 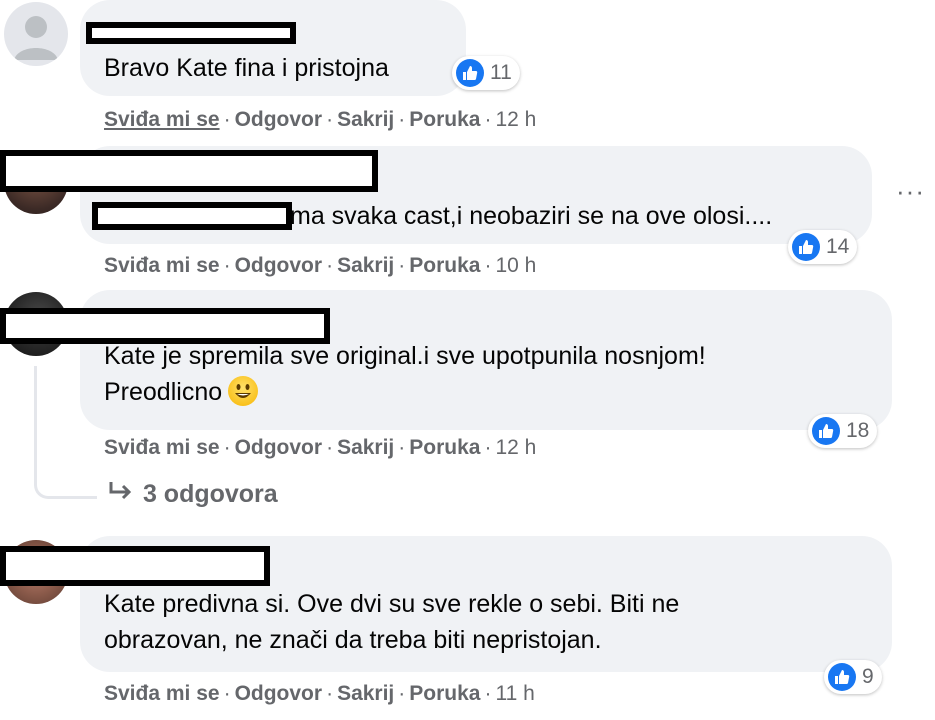 What do you see at coordinates (243, 391) in the screenshot?
I see `grinning-emoji-icon` at bounding box center [243, 391].